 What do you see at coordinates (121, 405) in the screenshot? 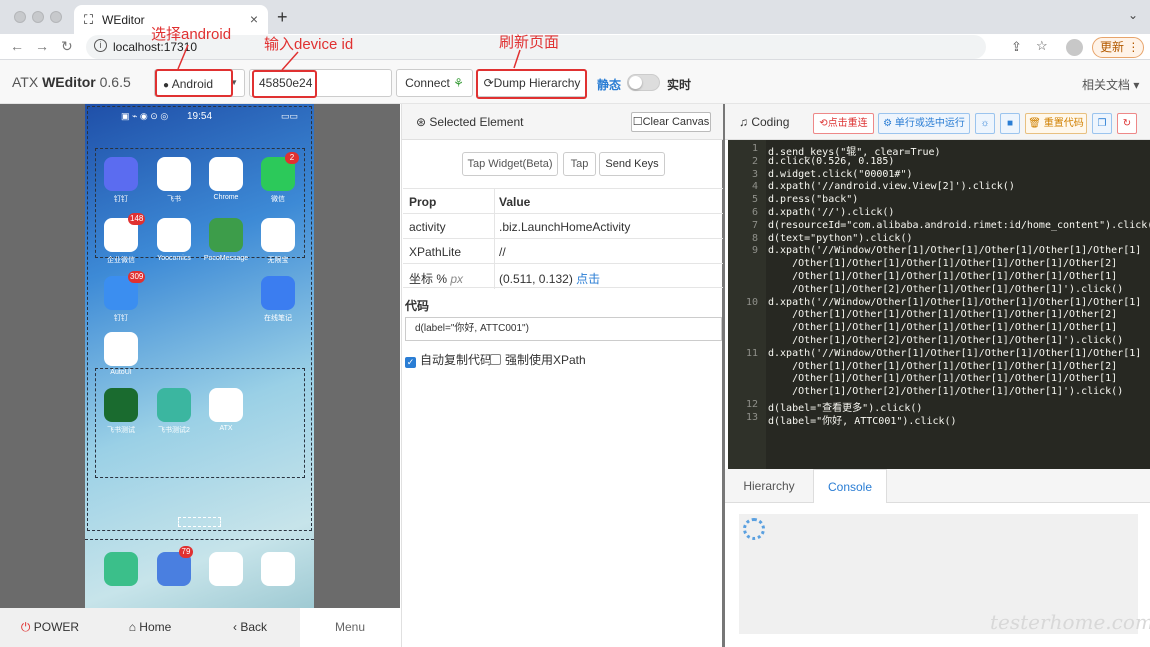
I see `tree-icon` at bounding box center [121, 405].